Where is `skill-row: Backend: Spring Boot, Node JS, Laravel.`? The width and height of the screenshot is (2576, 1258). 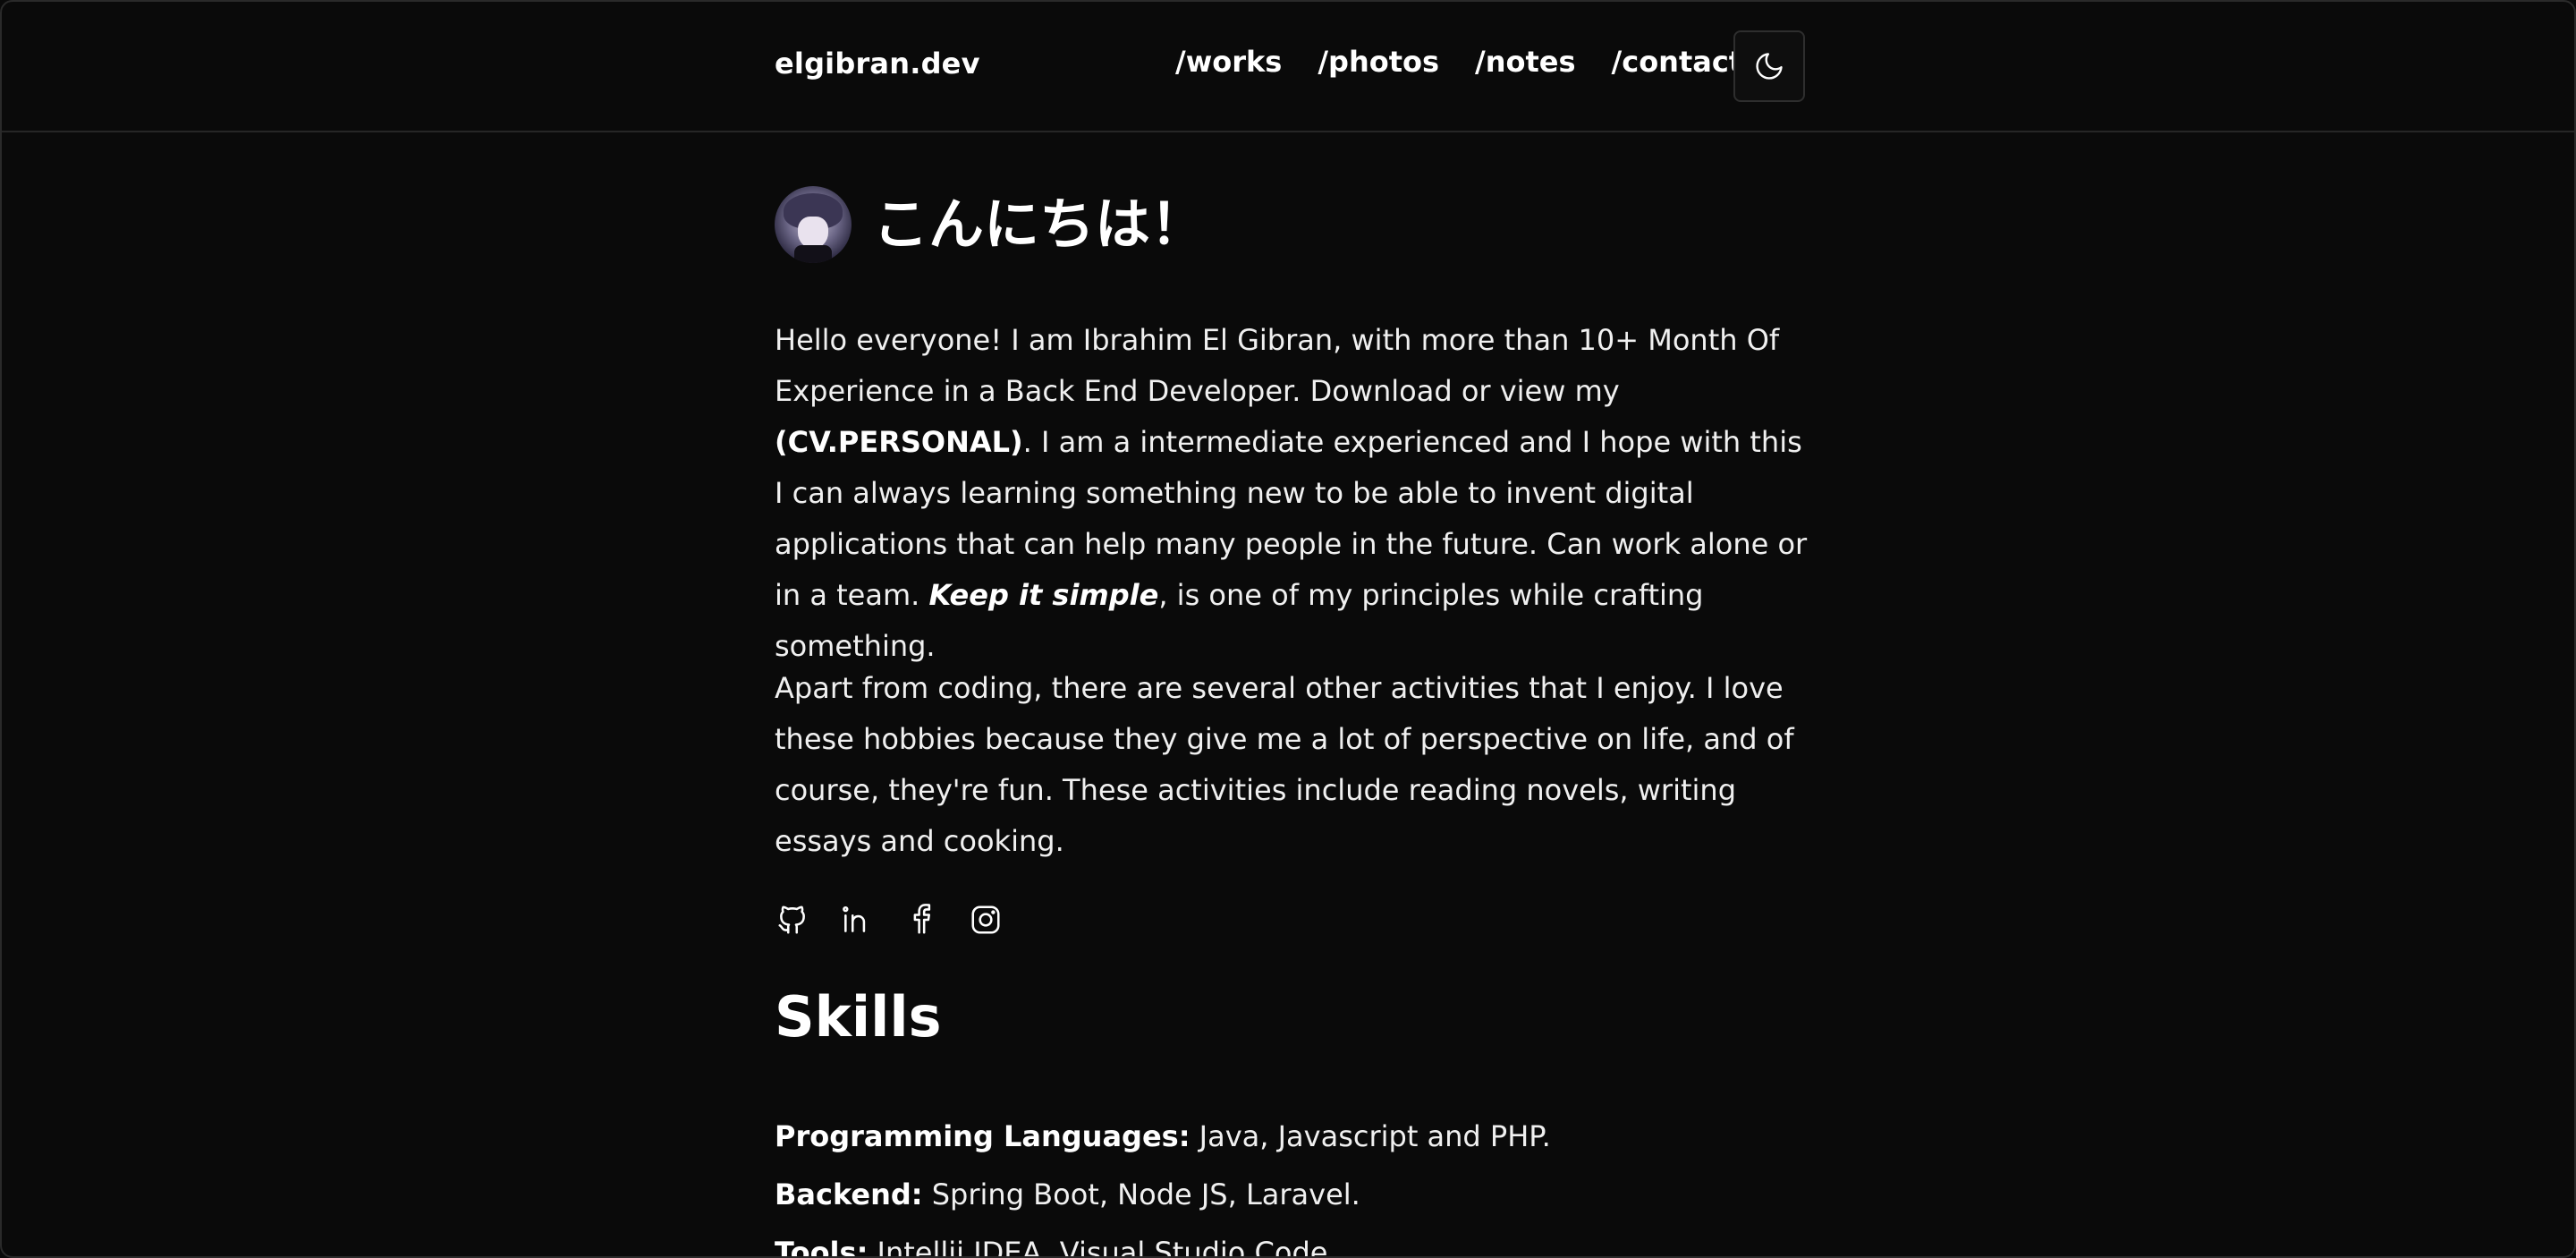
skill-row: Backend: Spring Boot, Node JS, Laravel. is located at coordinates (1067, 1194).